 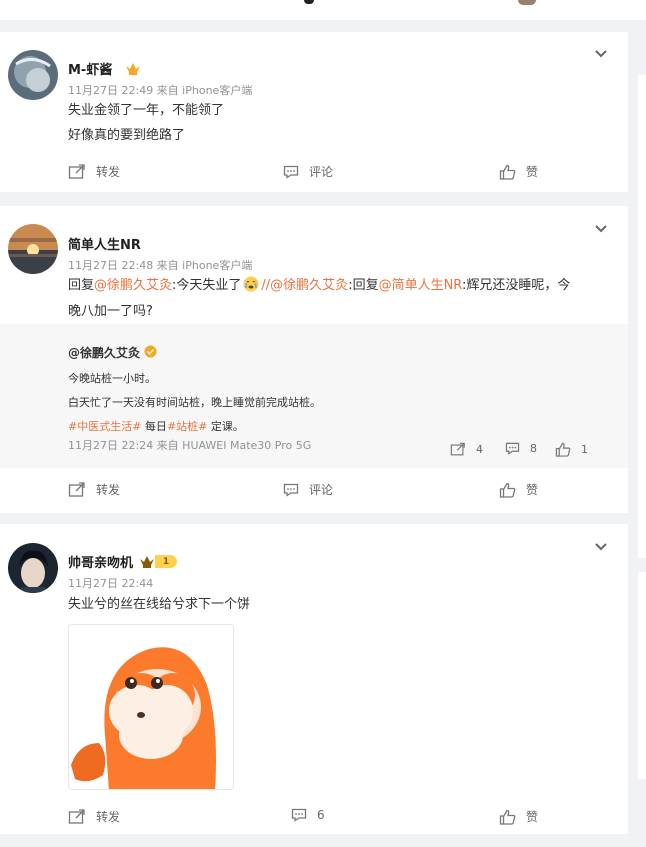 I want to click on level-badge: 1, so click(x=158, y=562).